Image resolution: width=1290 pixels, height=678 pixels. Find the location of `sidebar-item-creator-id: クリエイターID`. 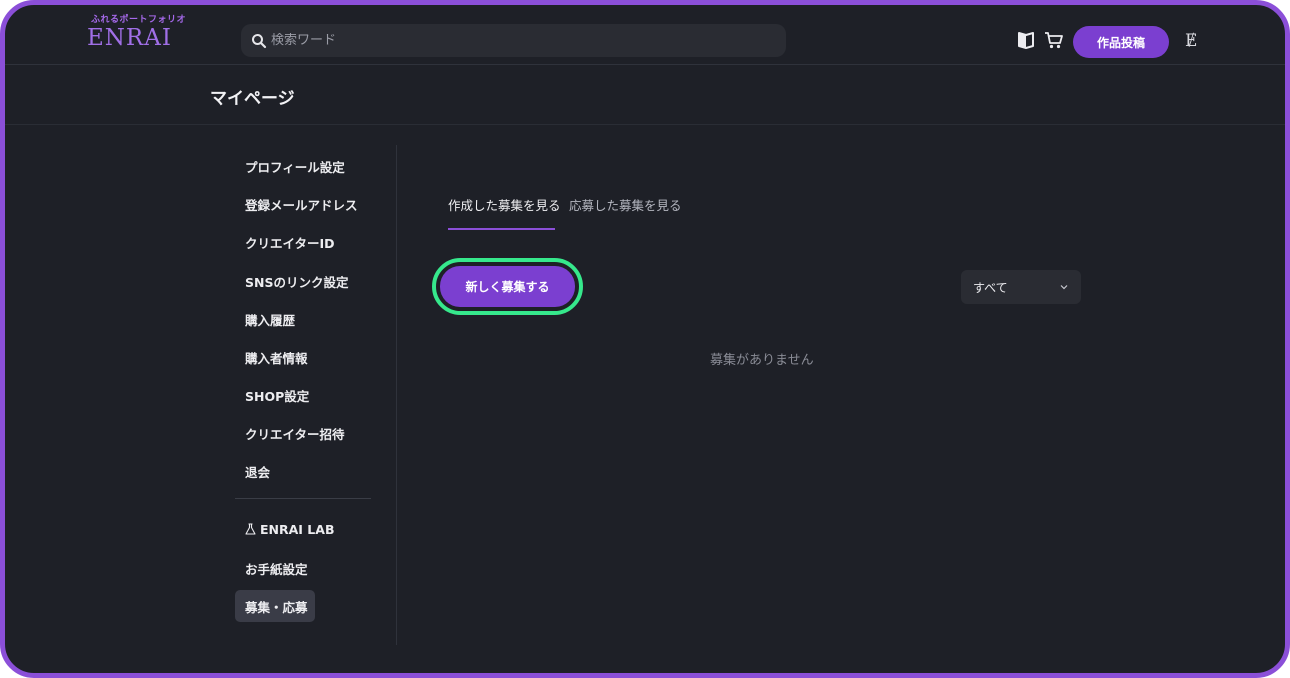

sidebar-item-creator-id: クリエイターID is located at coordinates (285, 242).